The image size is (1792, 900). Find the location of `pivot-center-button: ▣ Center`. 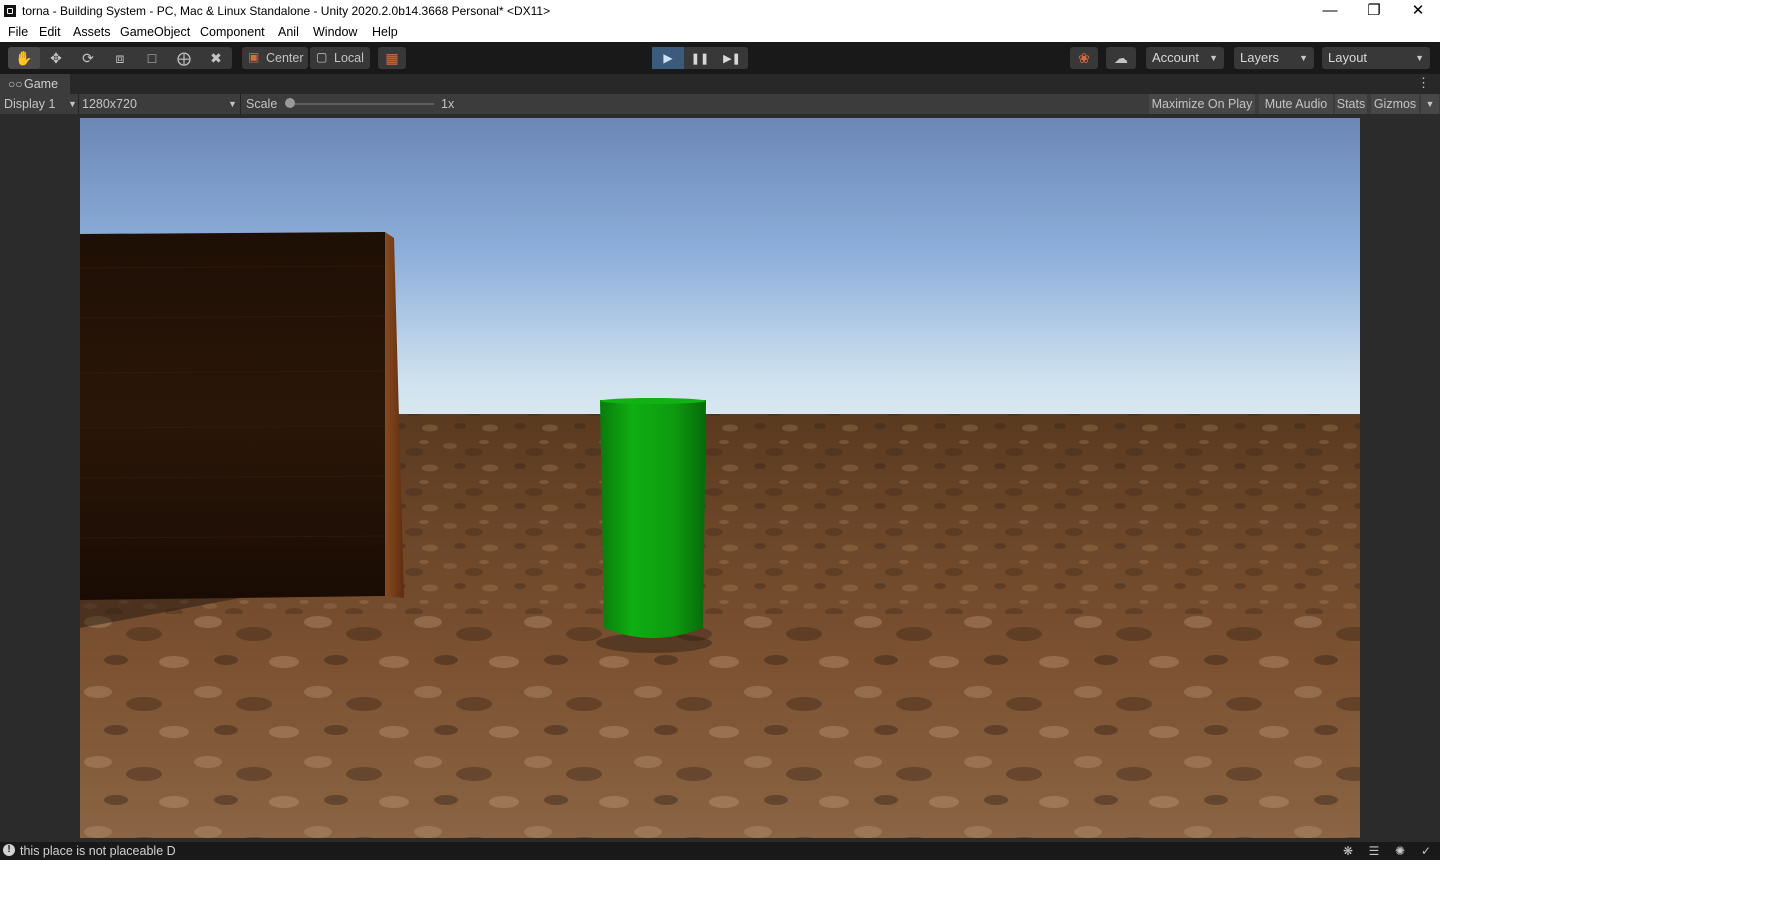

pivot-center-button: ▣ Center is located at coordinates (275, 58).